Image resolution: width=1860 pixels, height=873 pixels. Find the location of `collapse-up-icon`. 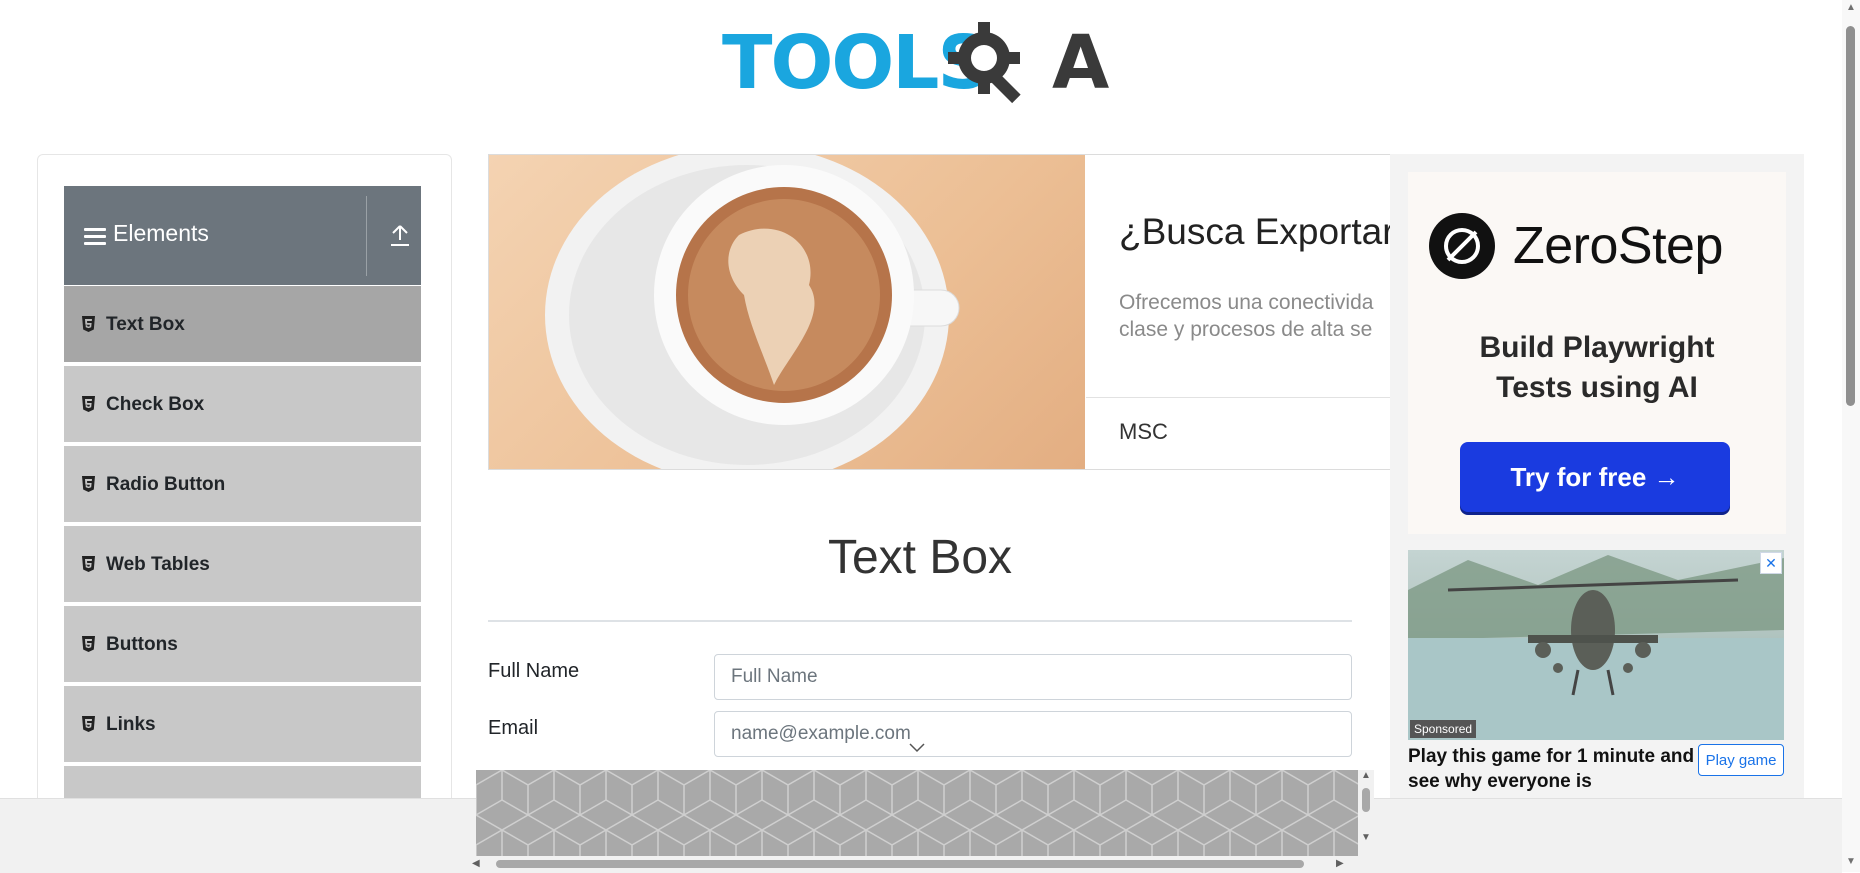

collapse-up-icon is located at coordinates (400, 235).